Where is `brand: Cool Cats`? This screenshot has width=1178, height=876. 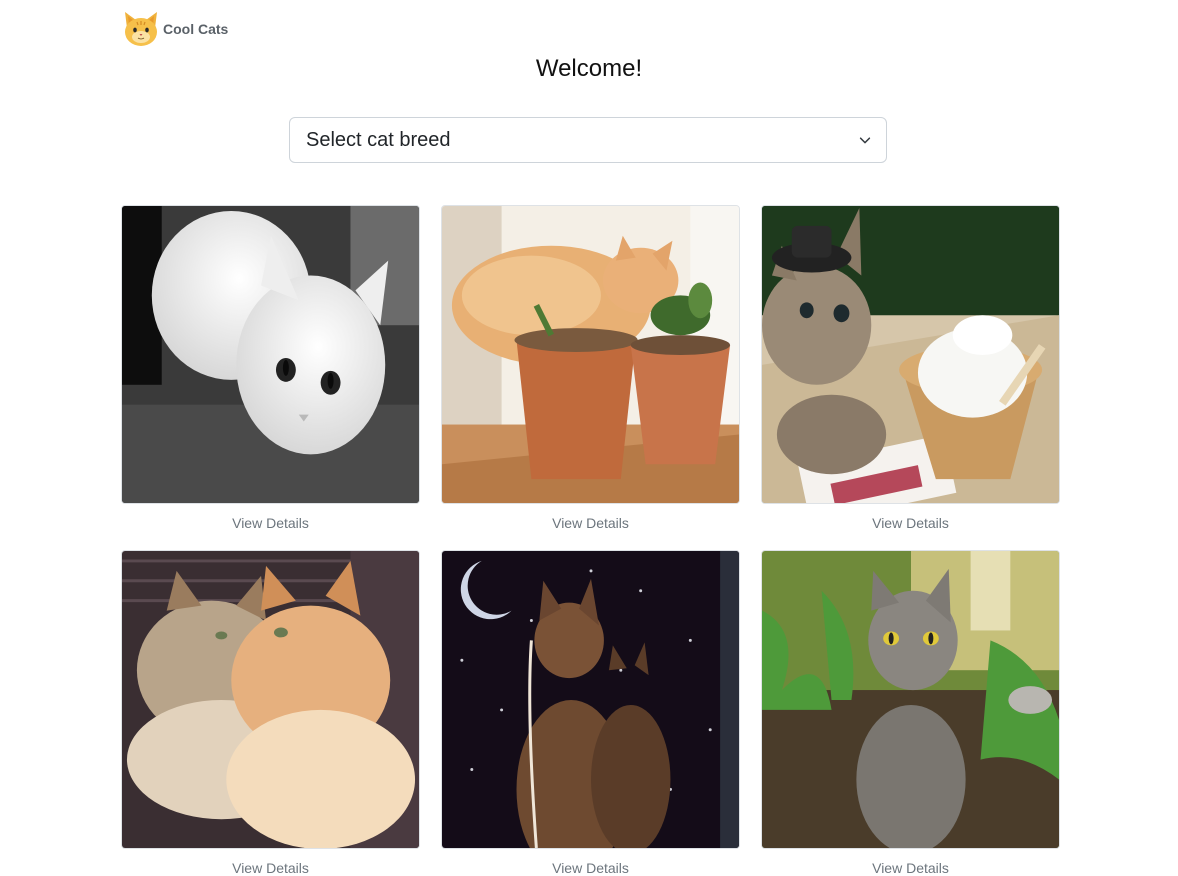
brand: Cool Cats is located at coordinates (174, 28).